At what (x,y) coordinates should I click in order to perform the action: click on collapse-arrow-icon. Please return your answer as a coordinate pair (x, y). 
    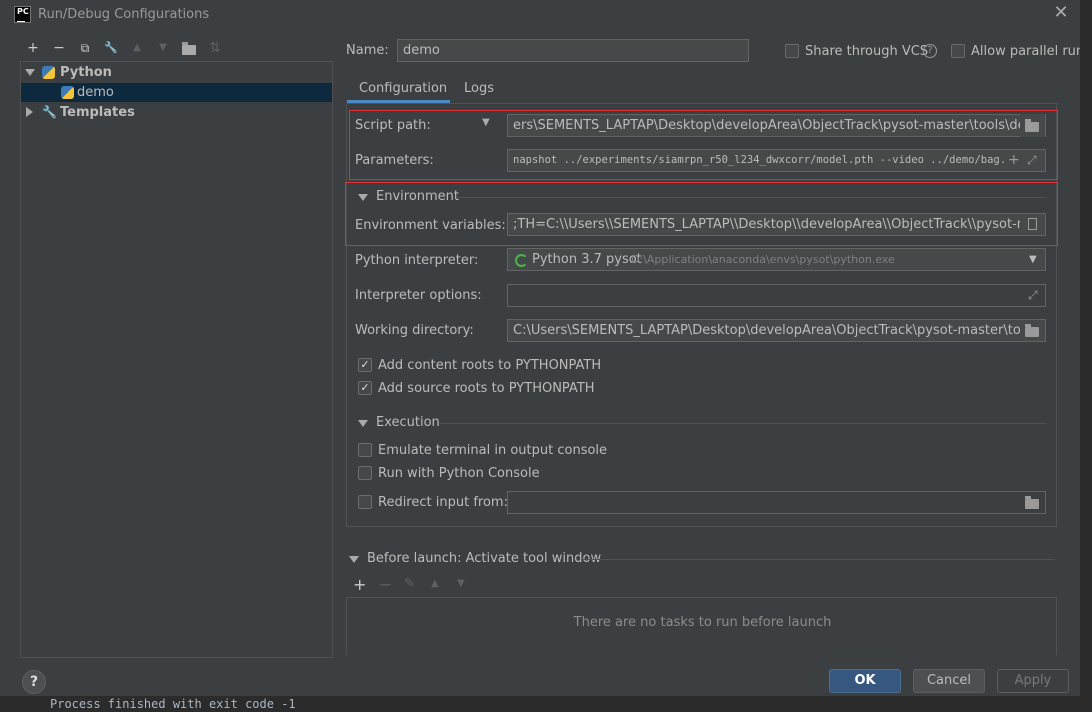
    Looking at the image, I should click on (29, 112).